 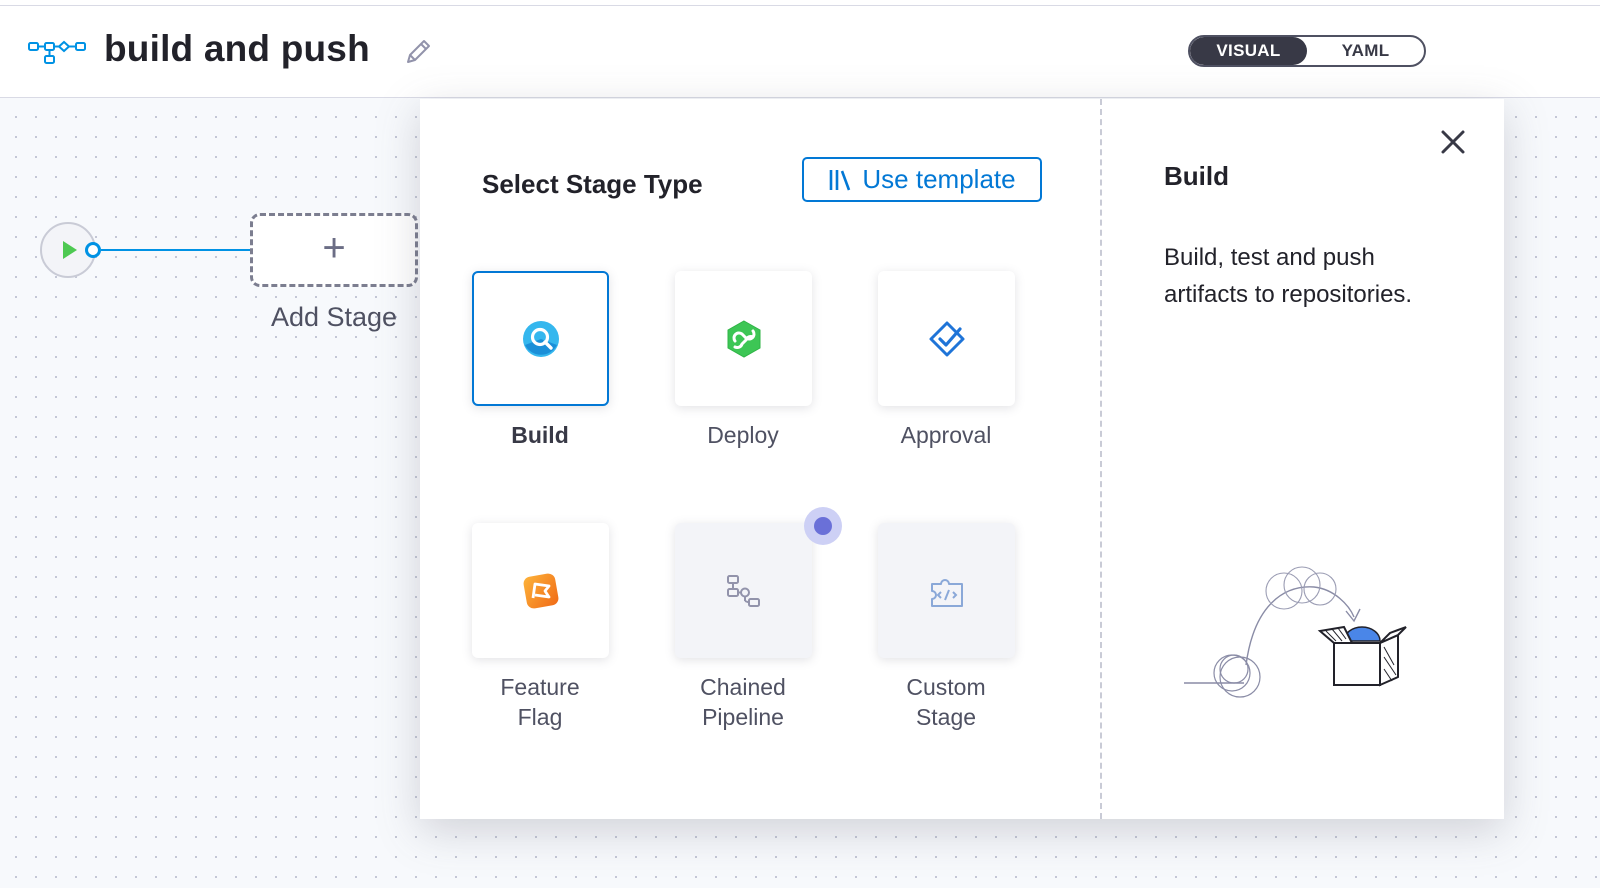 I want to click on use-template-button: Use template, so click(x=922, y=179).